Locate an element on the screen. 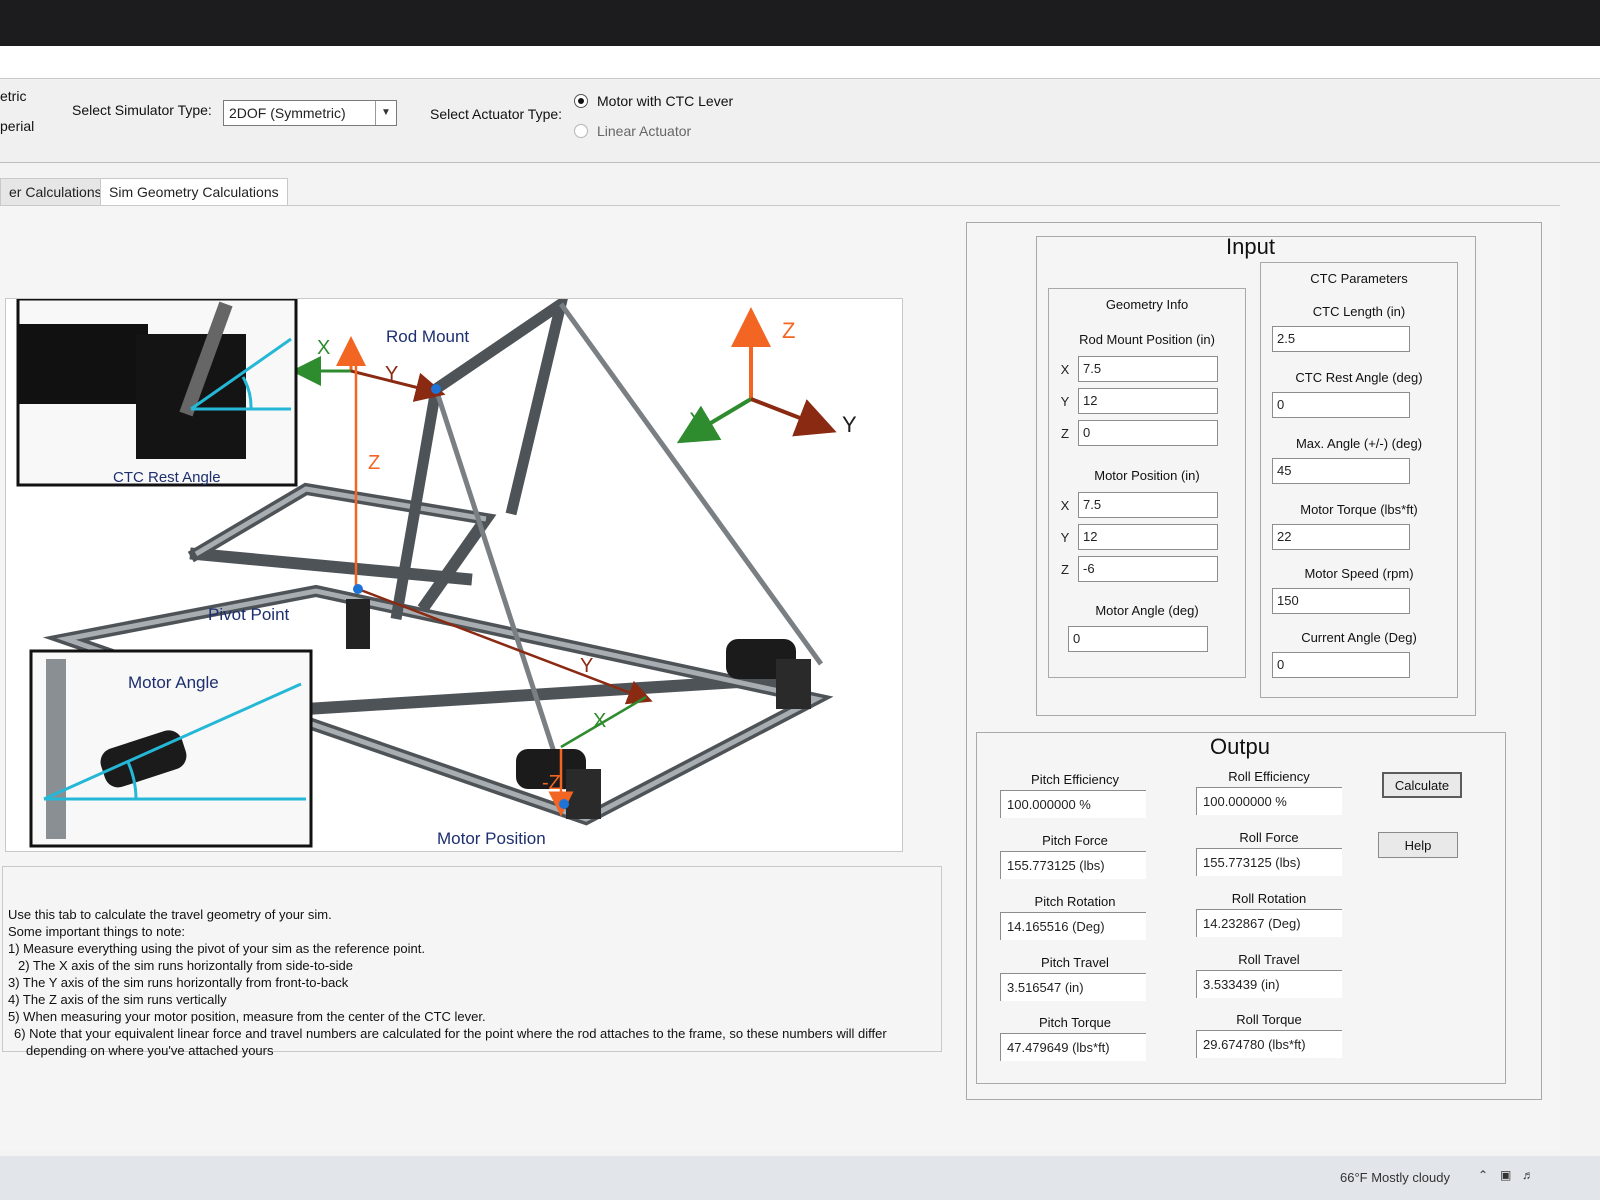 The height and width of the screenshot is (1200, 1600). pivot-point-marker is located at coordinates (358, 589).